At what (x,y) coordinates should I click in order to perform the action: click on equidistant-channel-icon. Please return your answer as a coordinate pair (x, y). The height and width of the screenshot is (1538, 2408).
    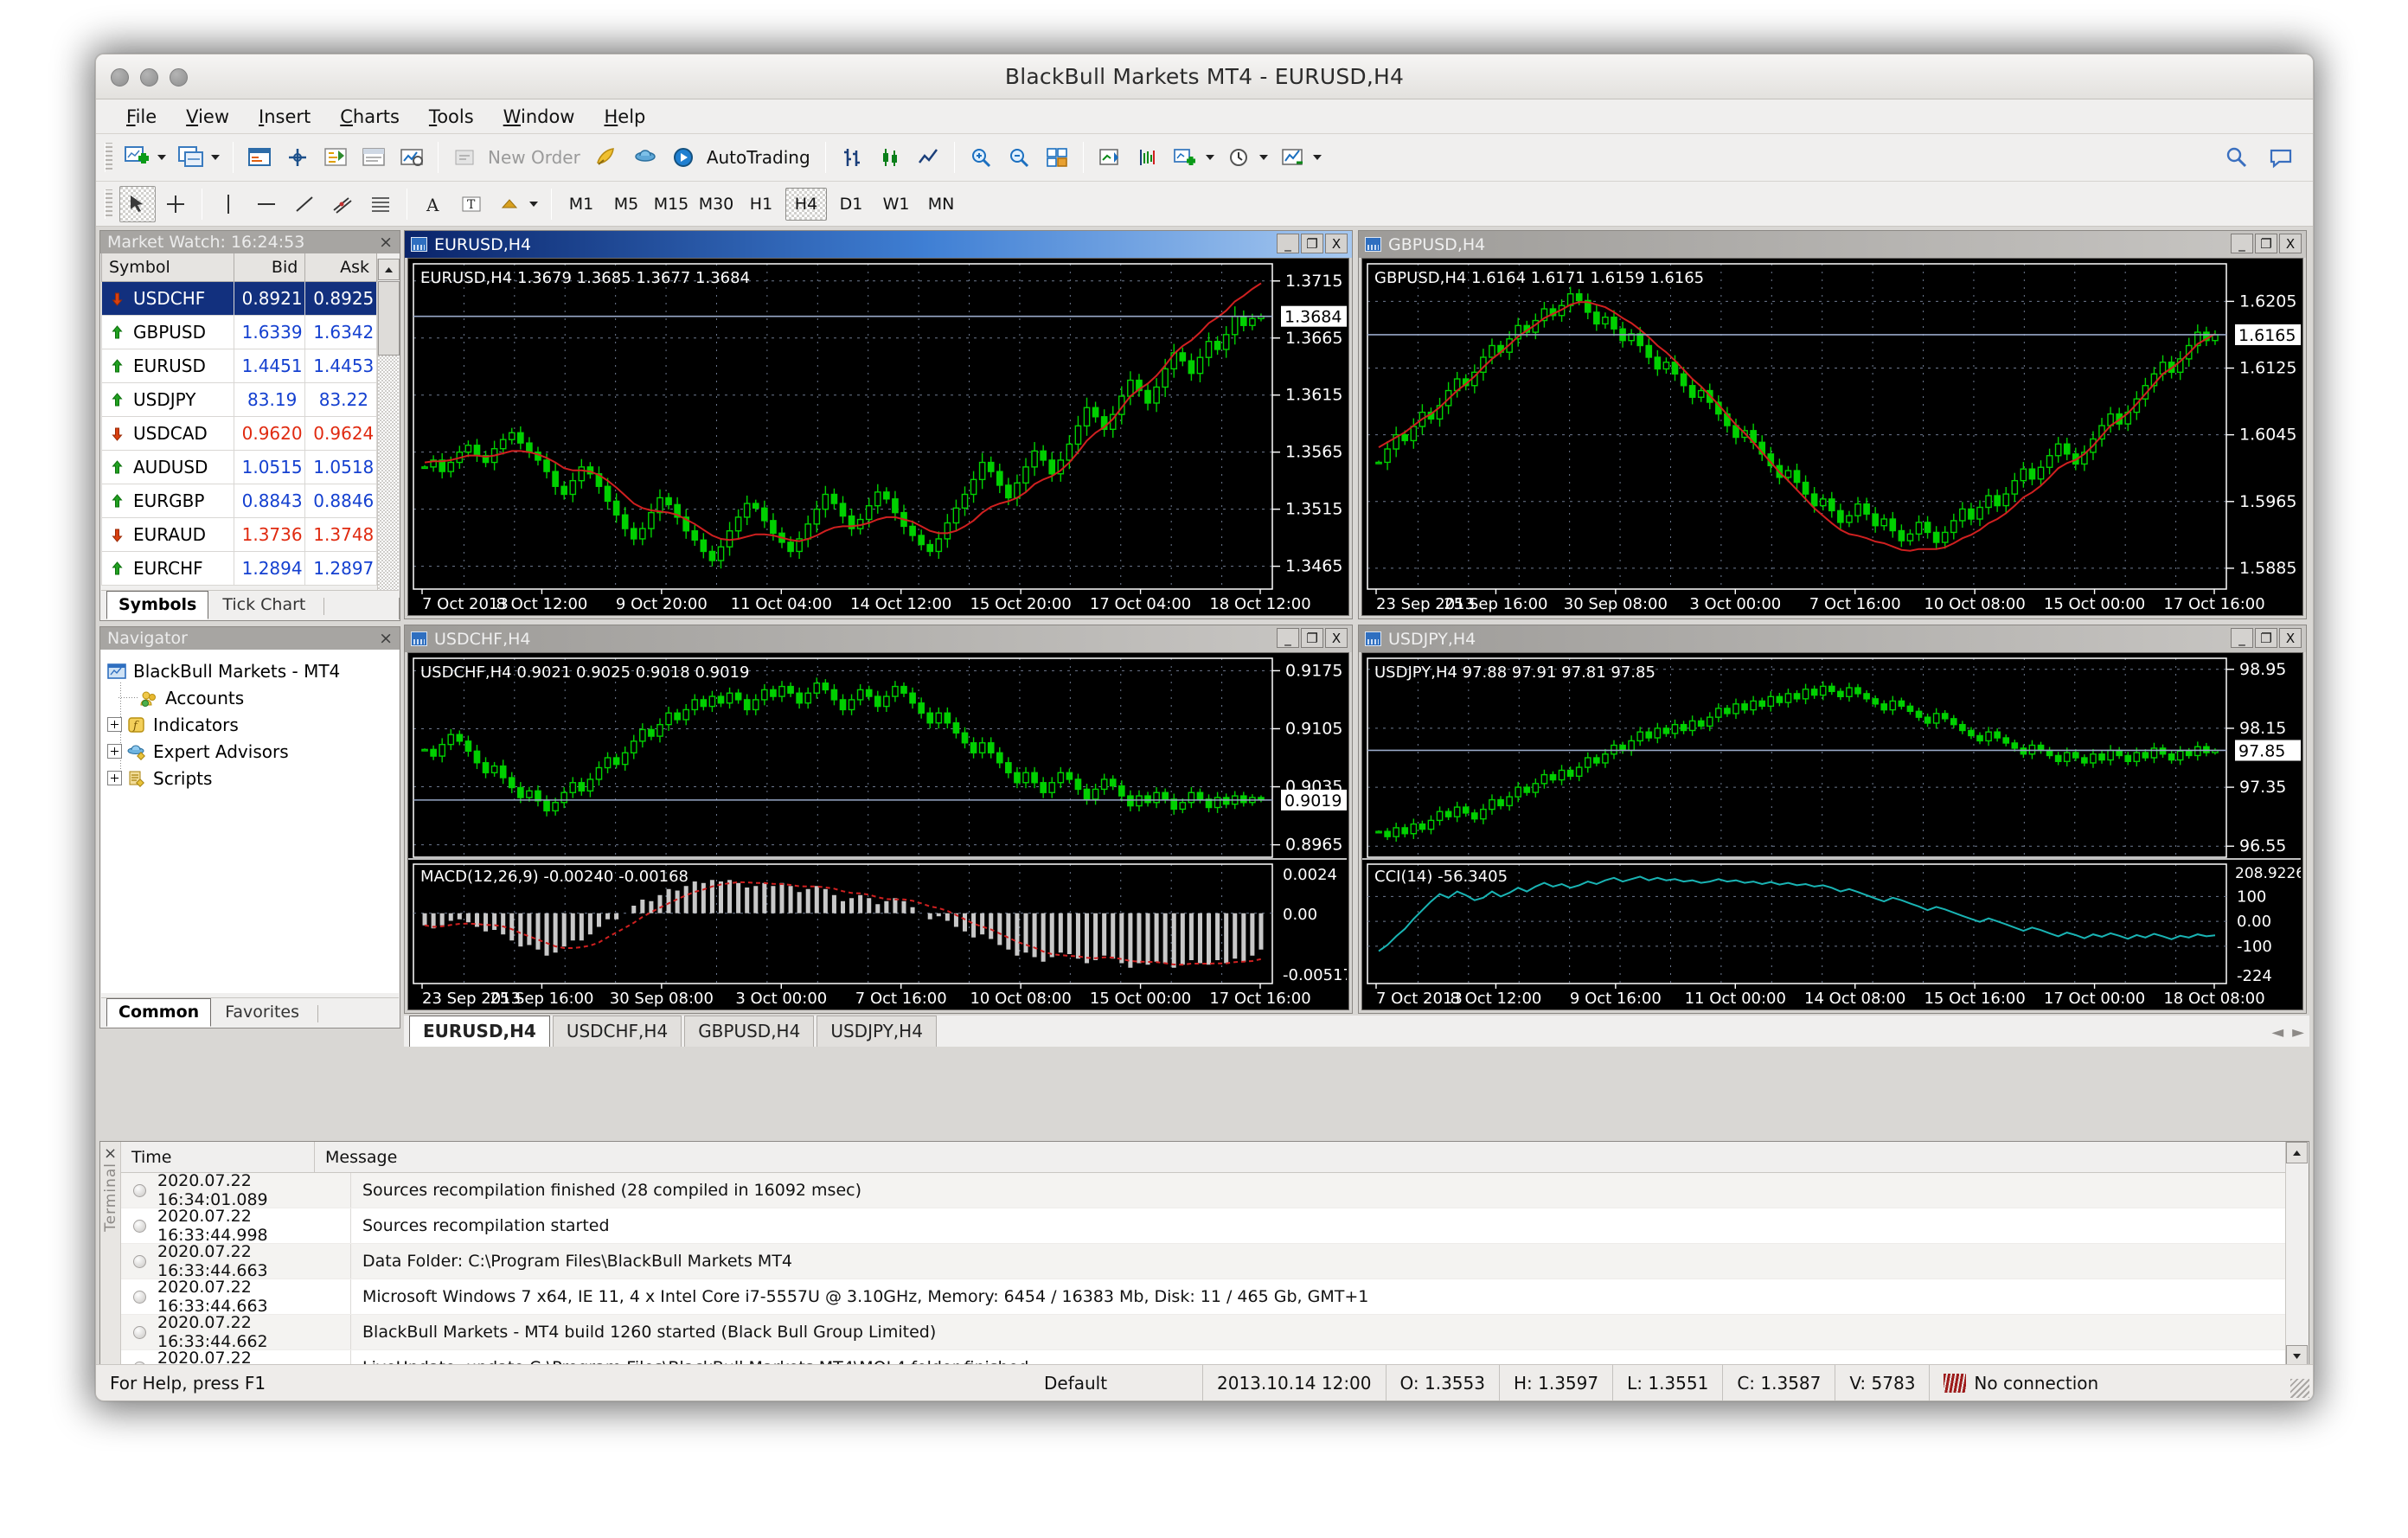
    Looking at the image, I should click on (342, 204).